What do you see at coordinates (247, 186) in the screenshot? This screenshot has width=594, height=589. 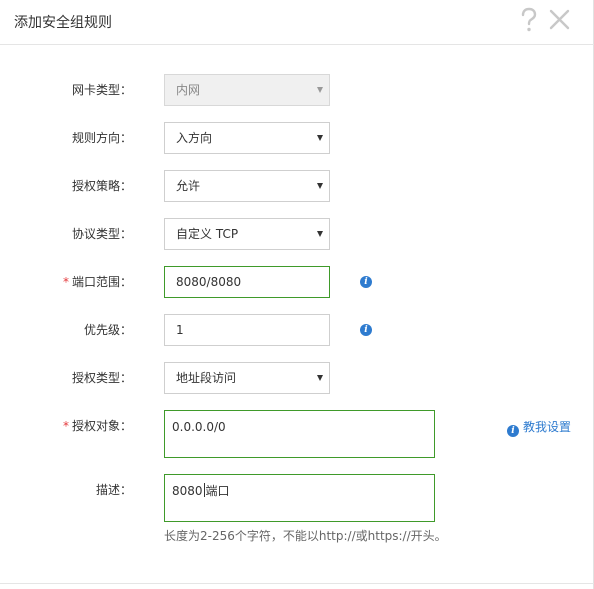 I see `policy-select: 允许` at bounding box center [247, 186].